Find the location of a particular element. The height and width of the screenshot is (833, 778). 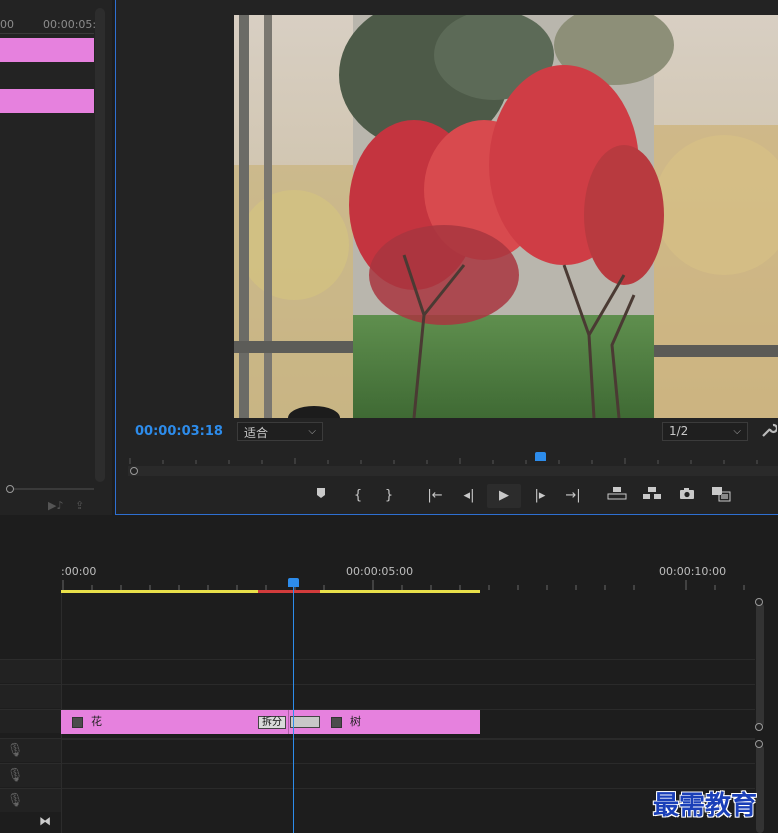

track-header-v1 is located at coordinates (30, 721).